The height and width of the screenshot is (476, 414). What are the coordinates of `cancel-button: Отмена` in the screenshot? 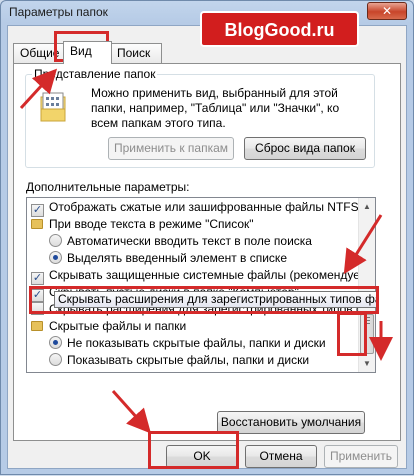 It's located at (281, 456).